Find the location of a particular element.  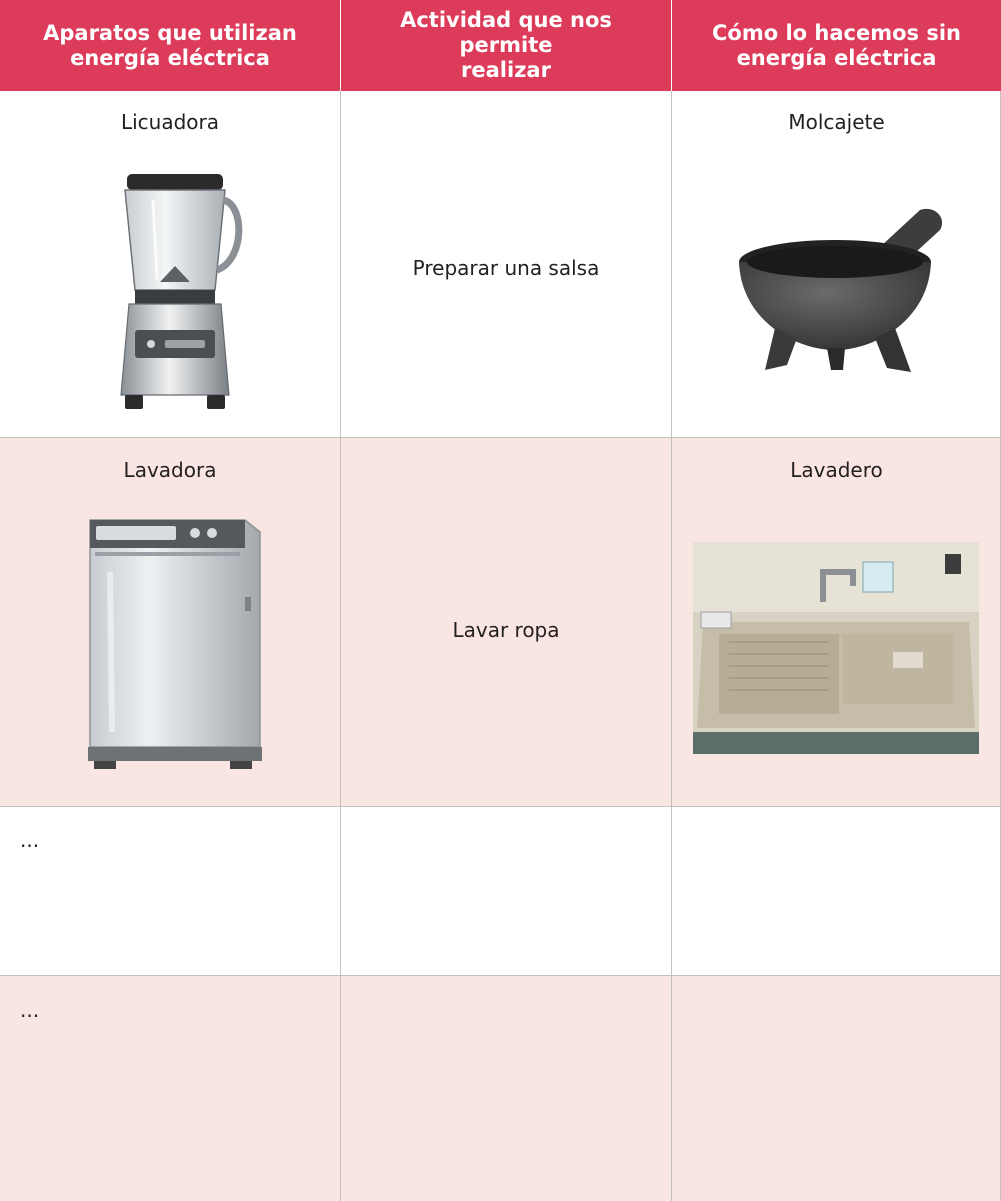

header-col-appliances: Aparatos que utilizan energía eléctrica is located at coordinates (170, 45).